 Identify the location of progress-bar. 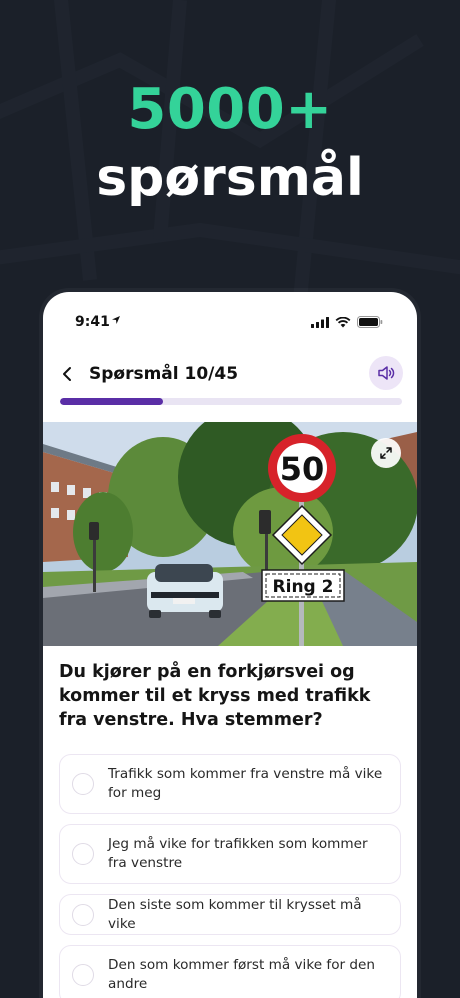
(231, 401).